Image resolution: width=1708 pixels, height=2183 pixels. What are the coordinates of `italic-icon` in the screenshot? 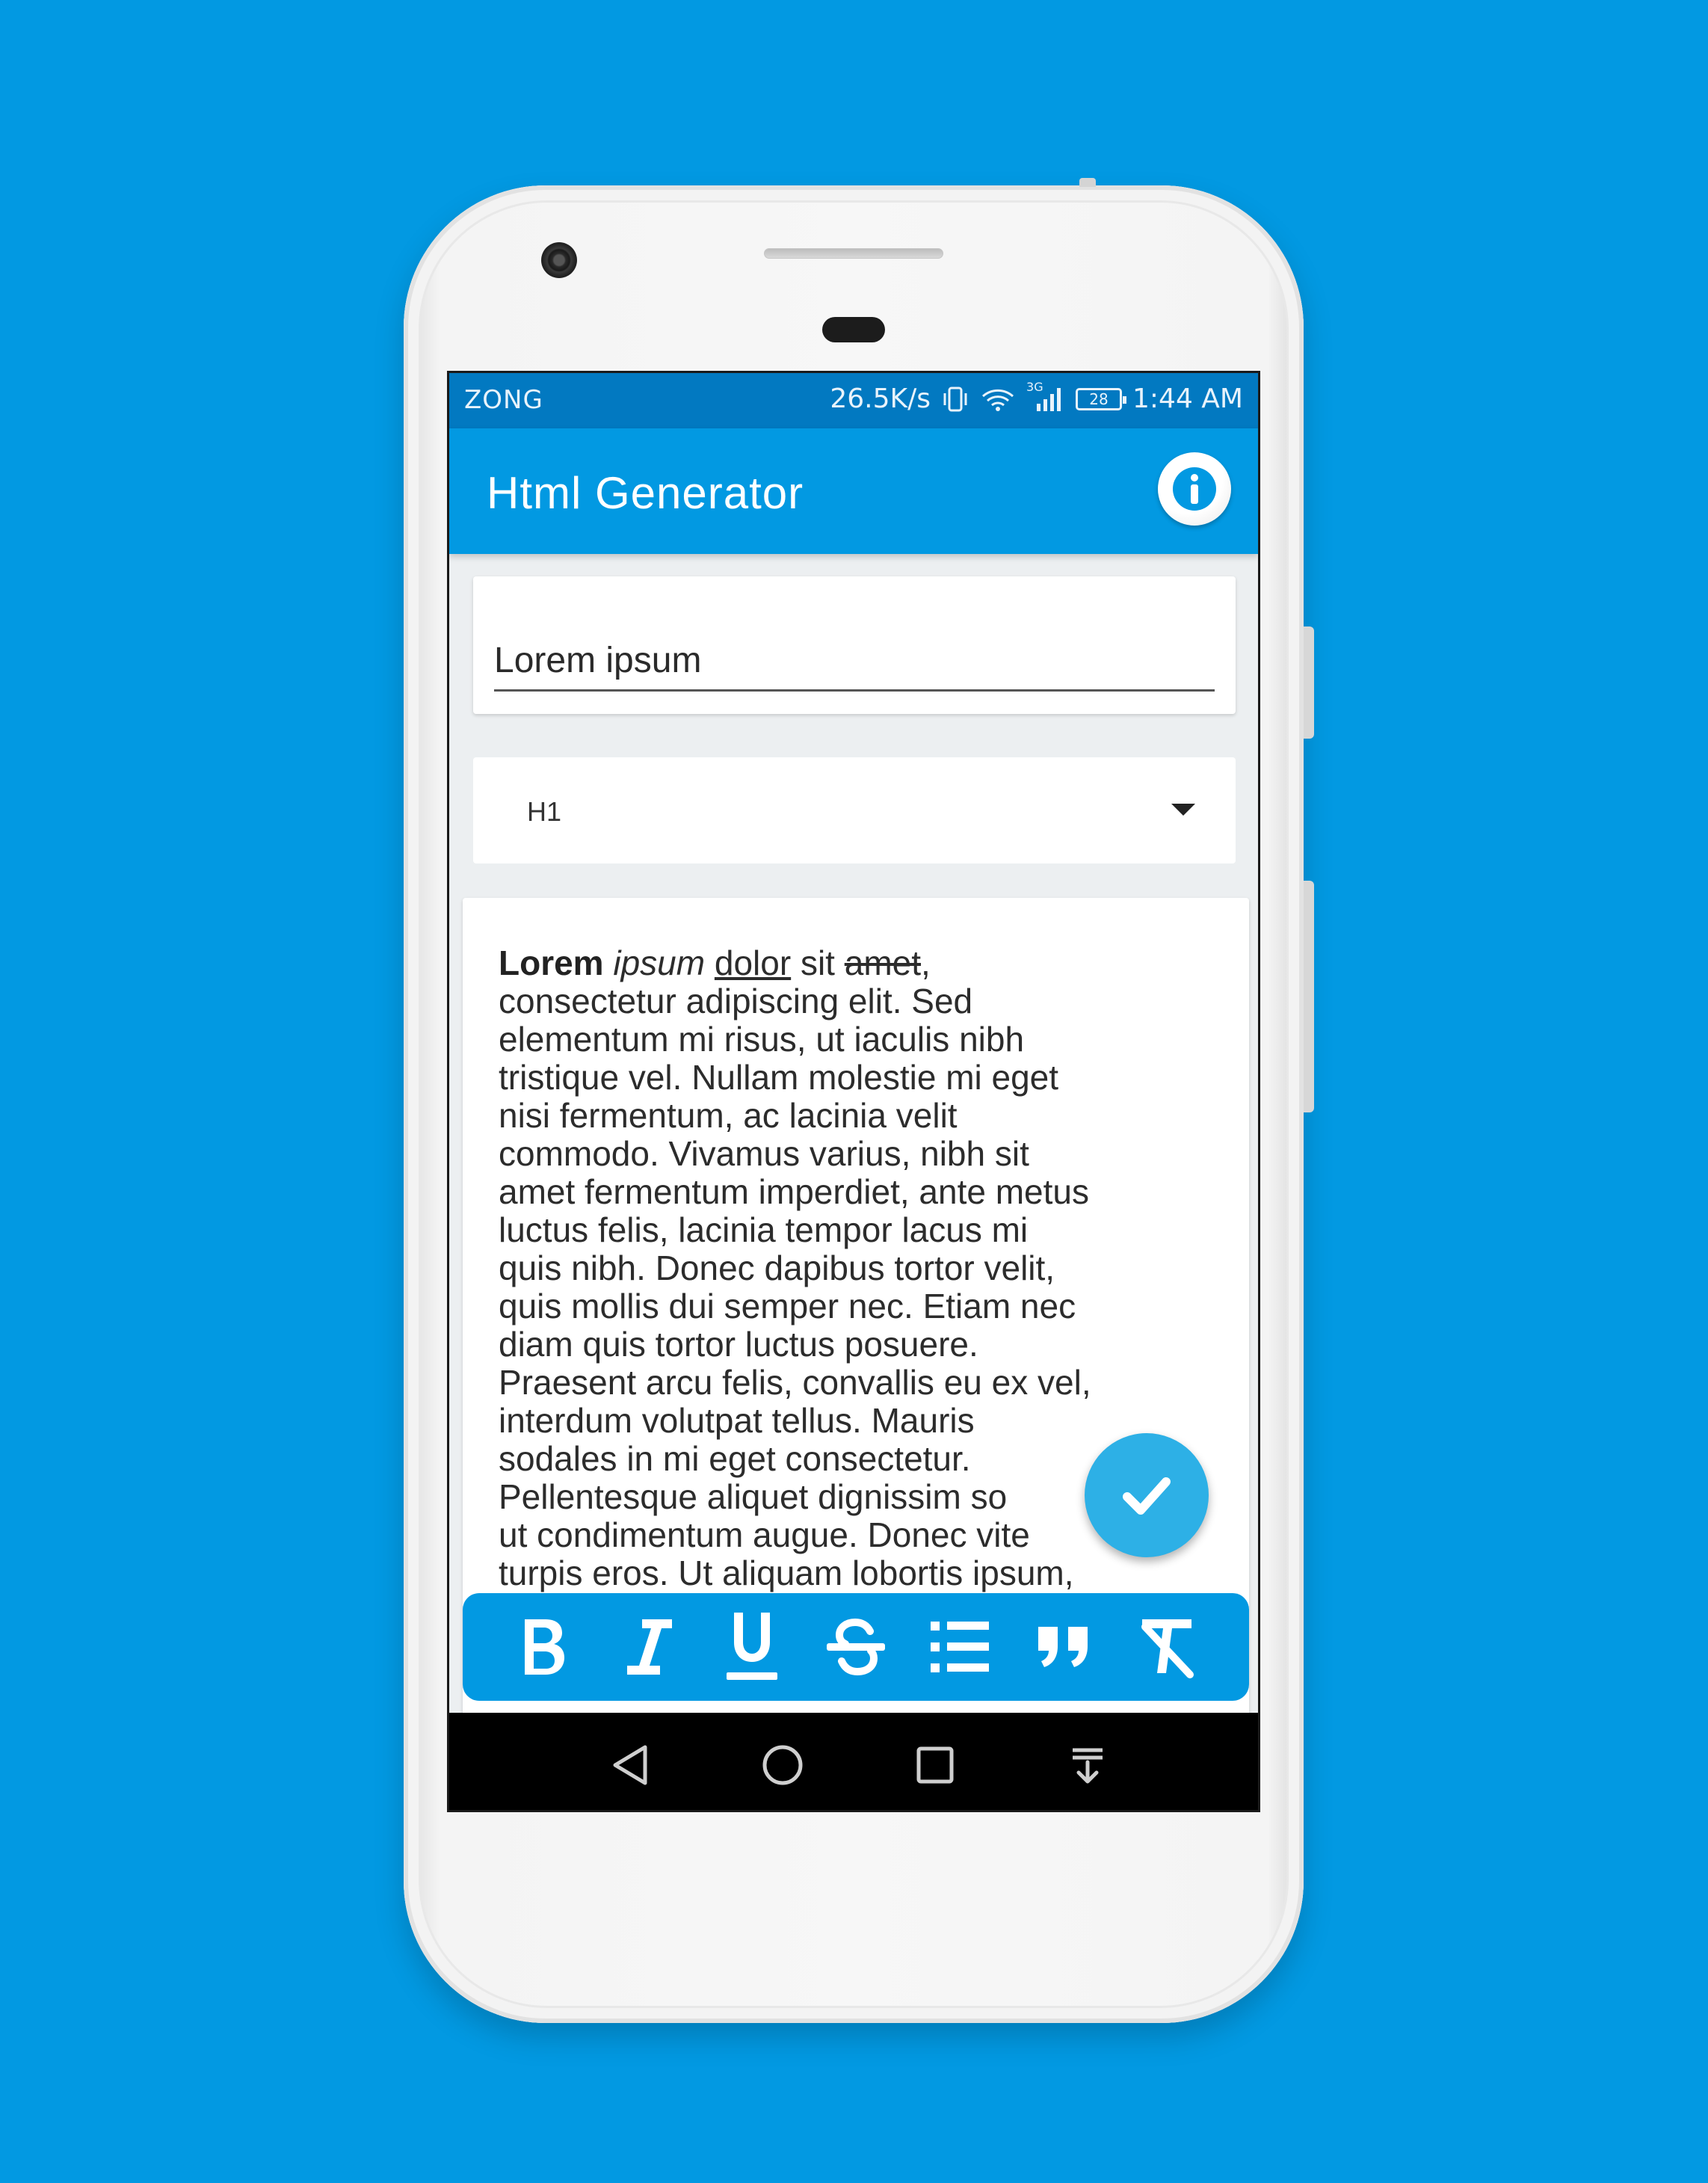 It's located at (650, 1647).